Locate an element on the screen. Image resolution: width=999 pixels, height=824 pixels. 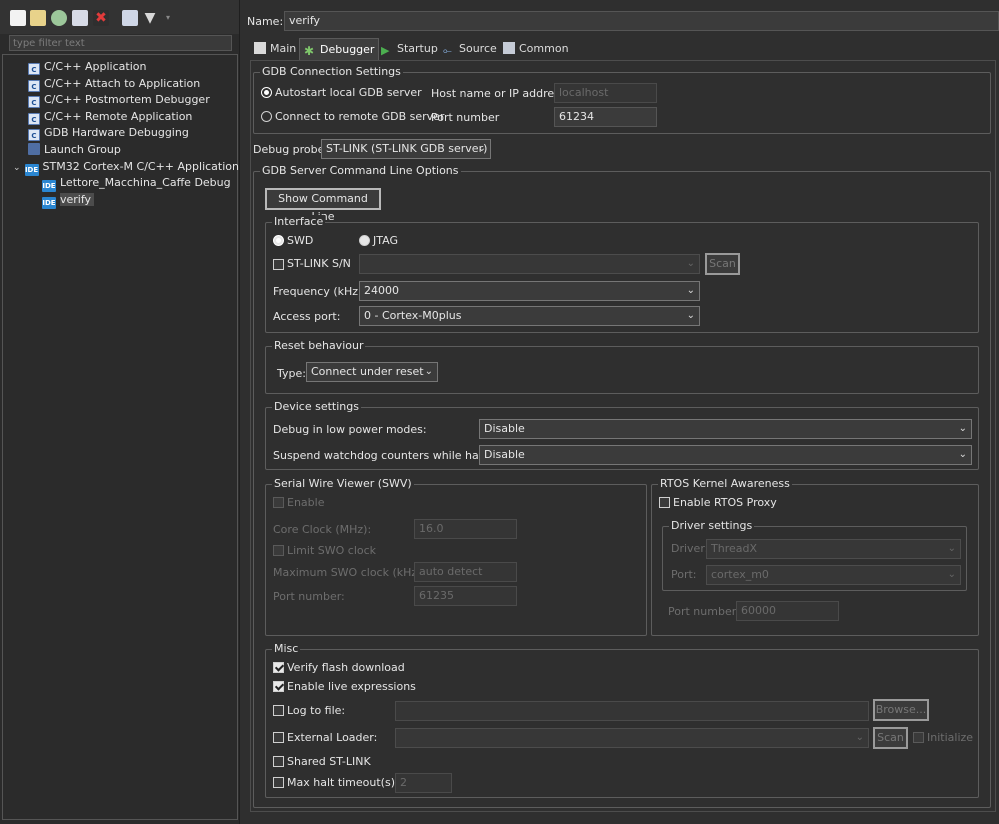
group-title: Driver settings is located at coordinates (712, 526).